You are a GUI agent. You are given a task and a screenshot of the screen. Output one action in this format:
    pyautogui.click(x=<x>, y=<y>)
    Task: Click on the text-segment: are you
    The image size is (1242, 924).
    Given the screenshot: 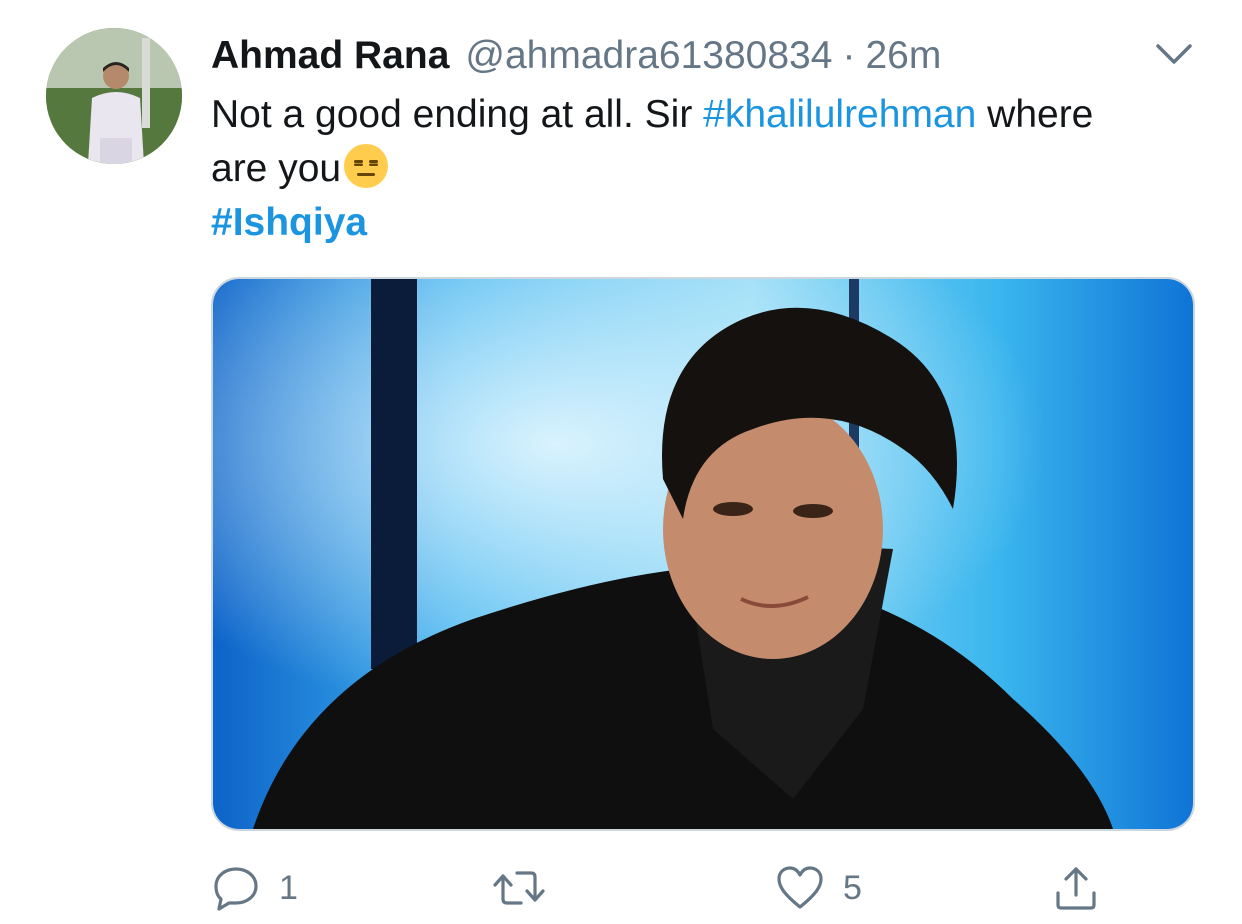 What is the action you would take?
    pyautogui.click(x=276, y=168)
    